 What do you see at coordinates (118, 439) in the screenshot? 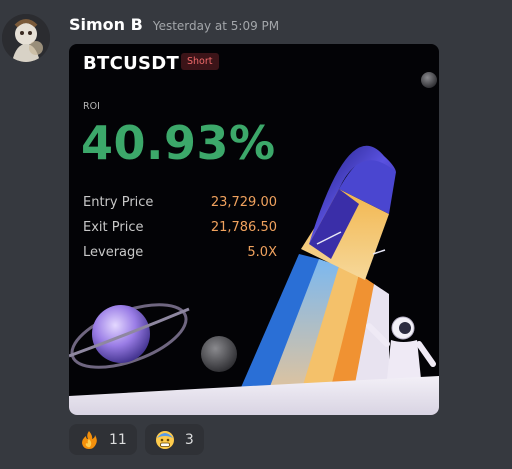
I see `reaction-count: 11` at bounding box center [118, 439].